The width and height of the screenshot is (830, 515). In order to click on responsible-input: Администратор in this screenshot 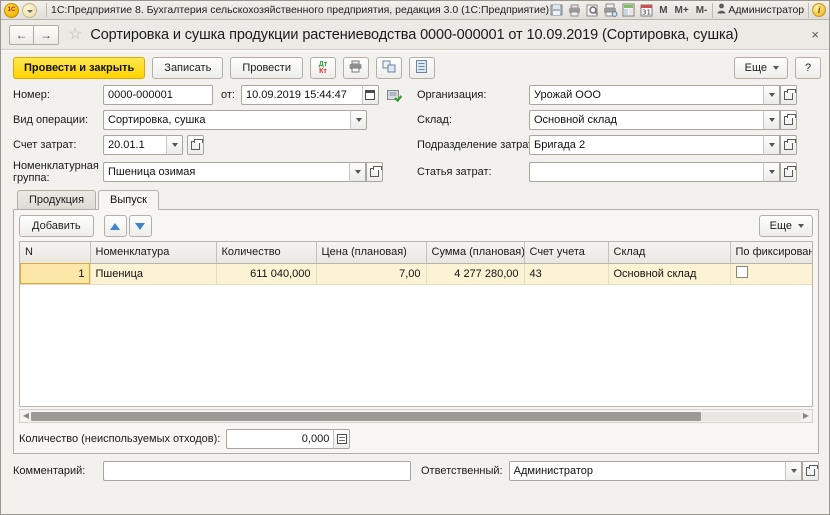, I will do `click(646, 471)`.